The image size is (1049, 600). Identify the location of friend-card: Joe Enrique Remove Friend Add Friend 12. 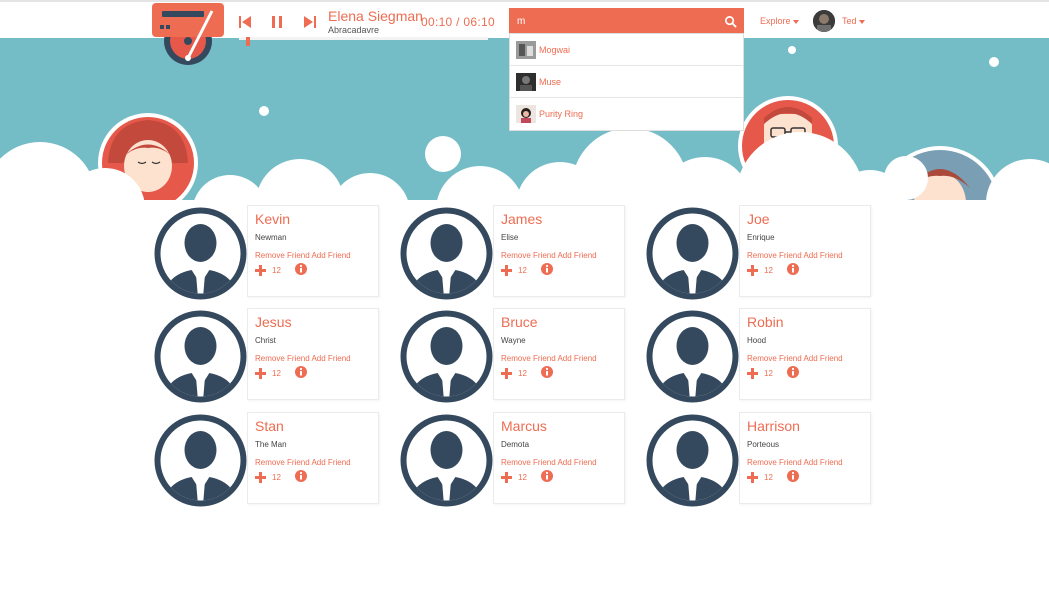
(758, 252).